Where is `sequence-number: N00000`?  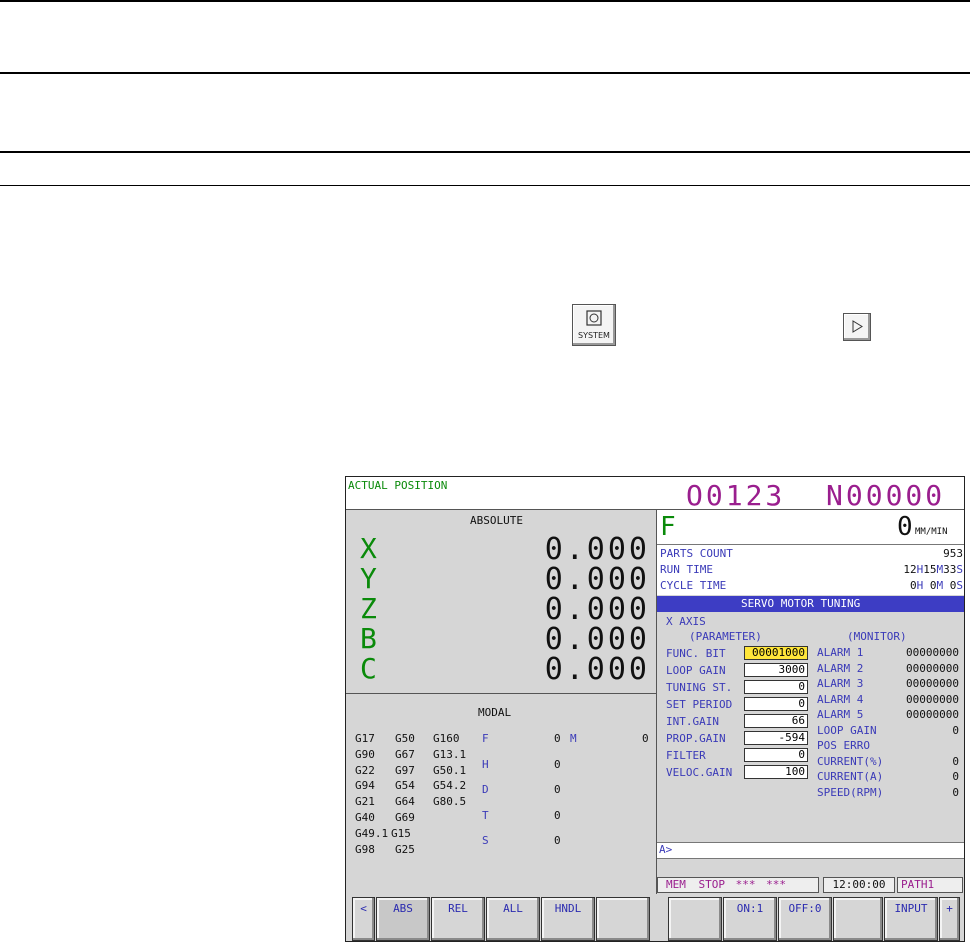 sequence-number: N00000 is located at coordinates (886, 495).